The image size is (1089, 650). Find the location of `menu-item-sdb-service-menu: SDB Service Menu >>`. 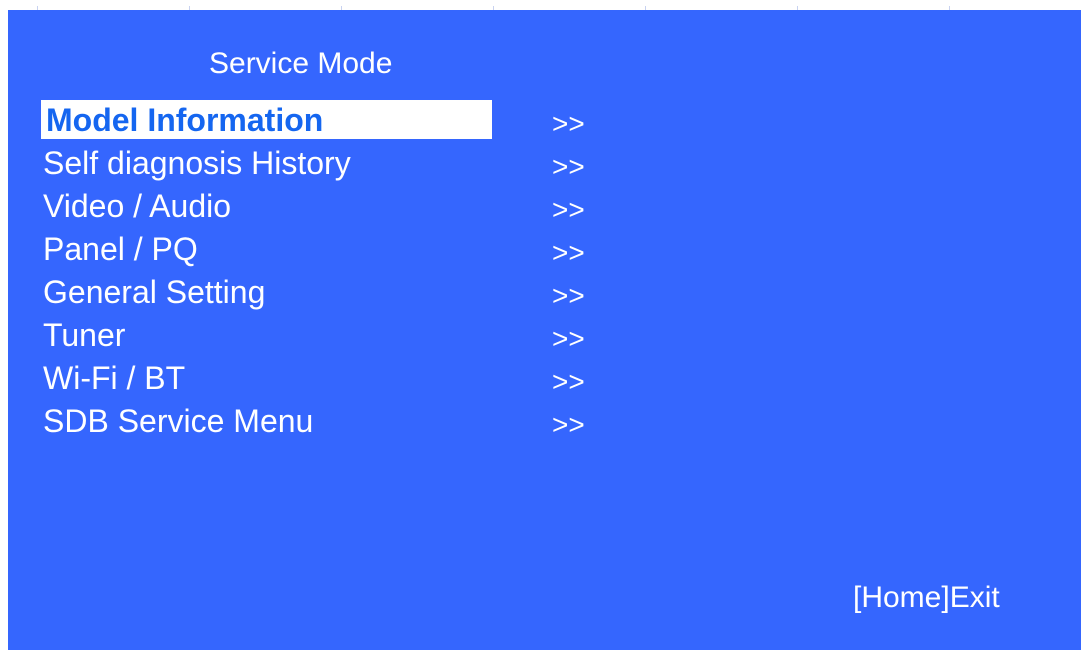

menu-item-sdb-service-menu: SDB Service Menu >> is located at coordinates (351, 421).